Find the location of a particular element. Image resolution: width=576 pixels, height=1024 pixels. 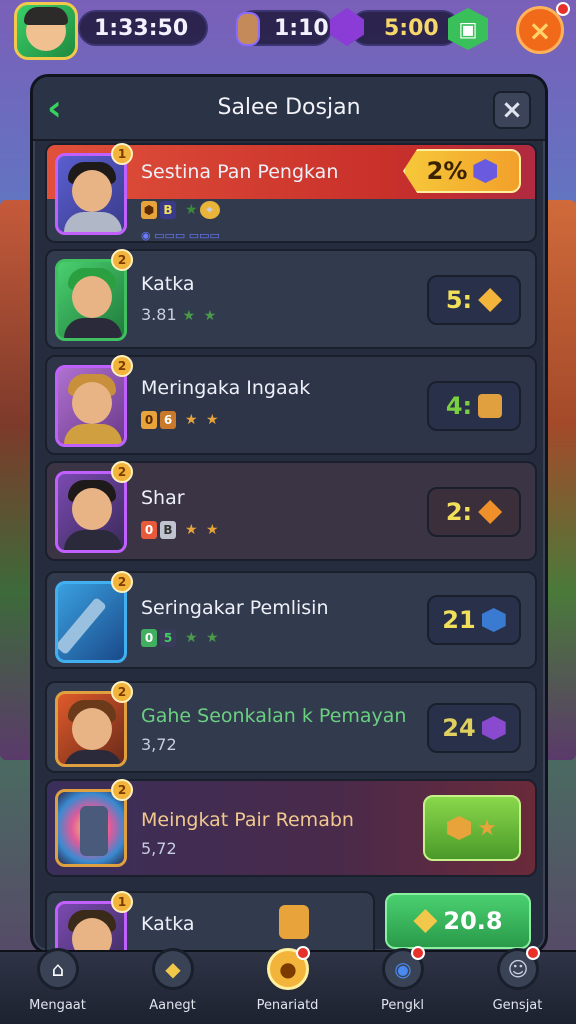

list-item: 2 Shar 0 B ★ ★ 2: is located at coordinates (291, 511).